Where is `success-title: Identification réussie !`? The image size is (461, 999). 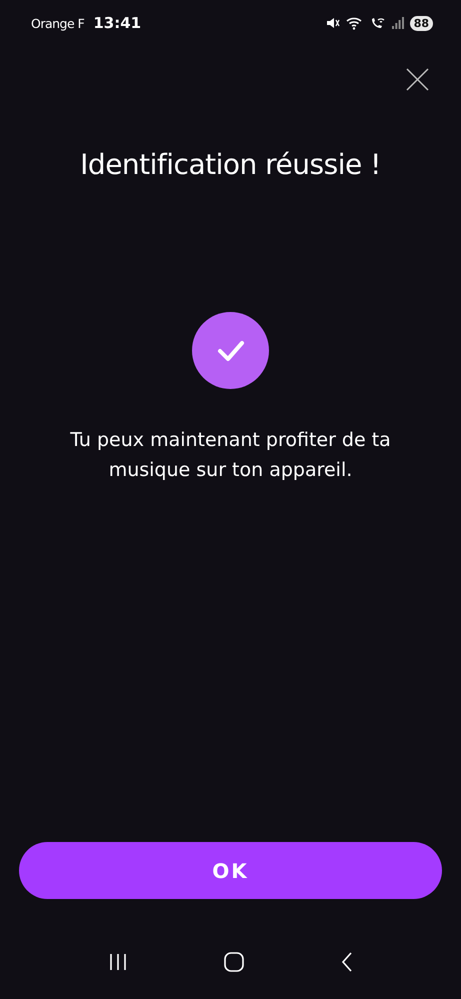
success-title: Identification réussie ! is located at coordinates (230, 164).